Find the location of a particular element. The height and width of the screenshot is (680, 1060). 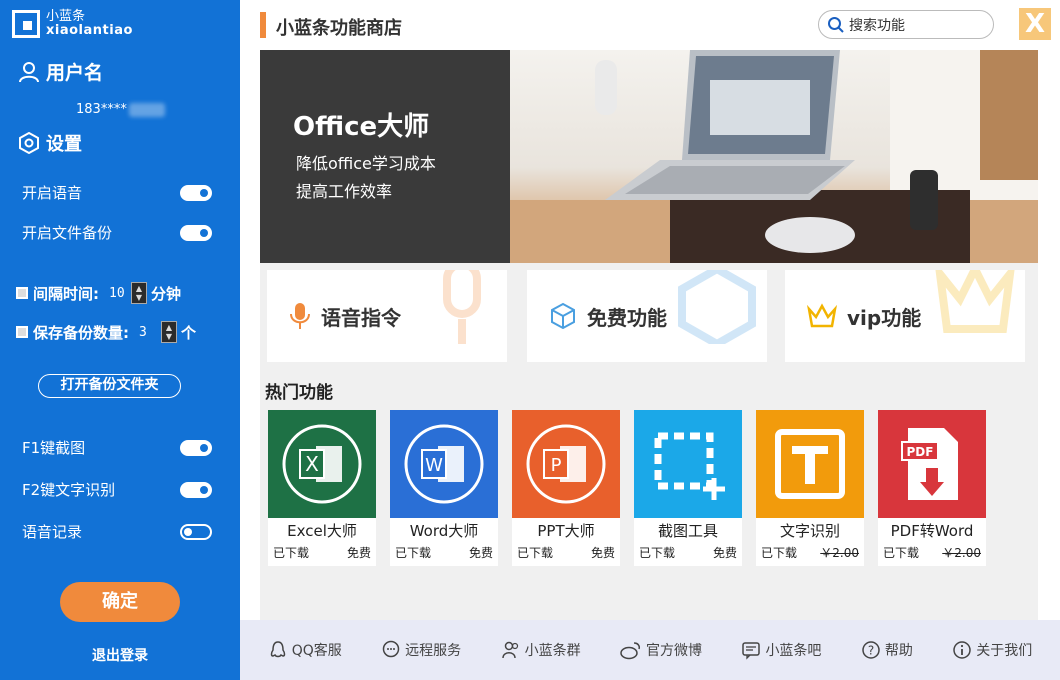

voice-toggle-label: 开启语音 is located at coordinates (52, 193).